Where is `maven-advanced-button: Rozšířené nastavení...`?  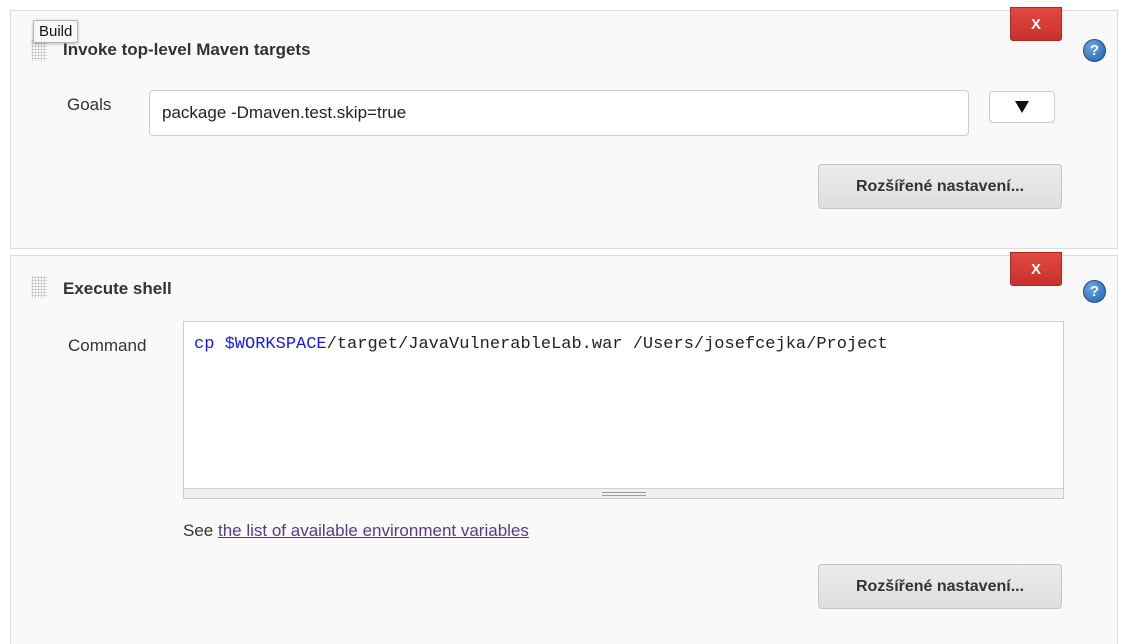 maven-advanced-button: Rozšířené nastavení... is located at coordinates (940, 186).